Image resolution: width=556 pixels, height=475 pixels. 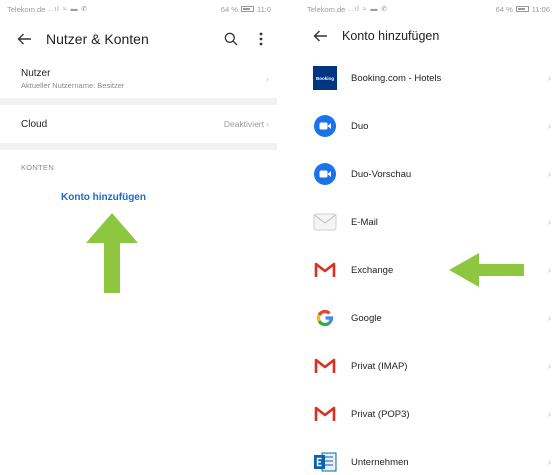 I want to click on email-icon, so click(x=325, y=222).